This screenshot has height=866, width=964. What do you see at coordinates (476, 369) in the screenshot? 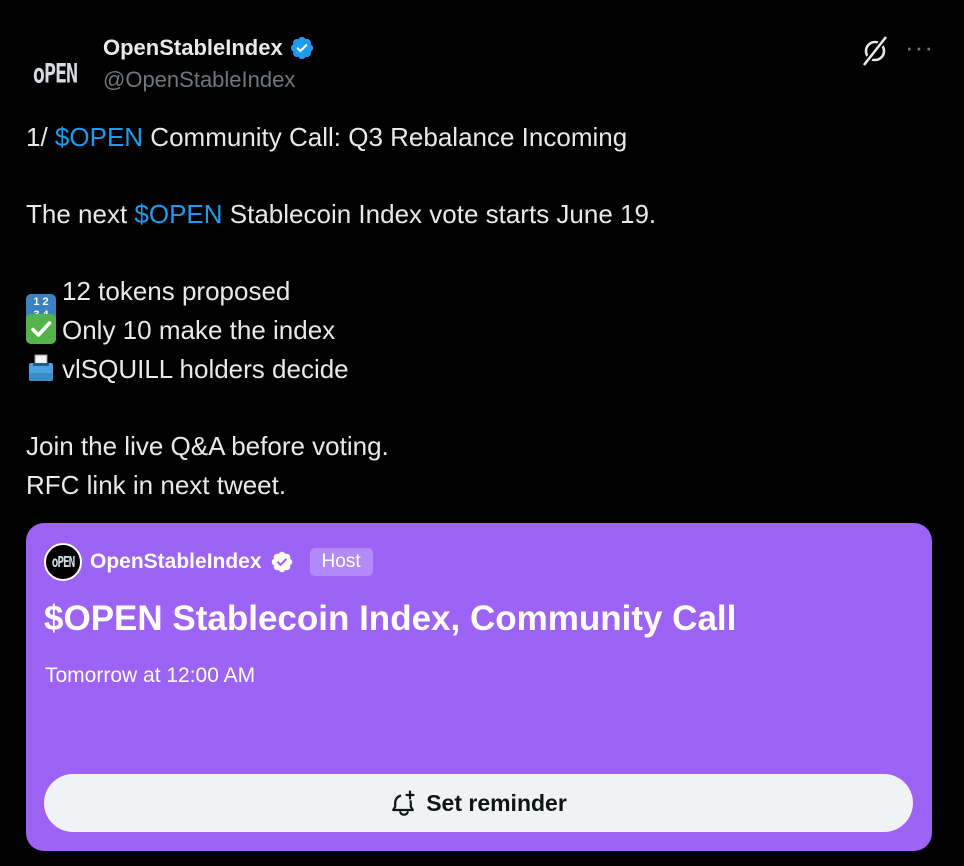
I see `tweet-bullet: vlSQUILL holders decide` at bounding box center [476, 369].